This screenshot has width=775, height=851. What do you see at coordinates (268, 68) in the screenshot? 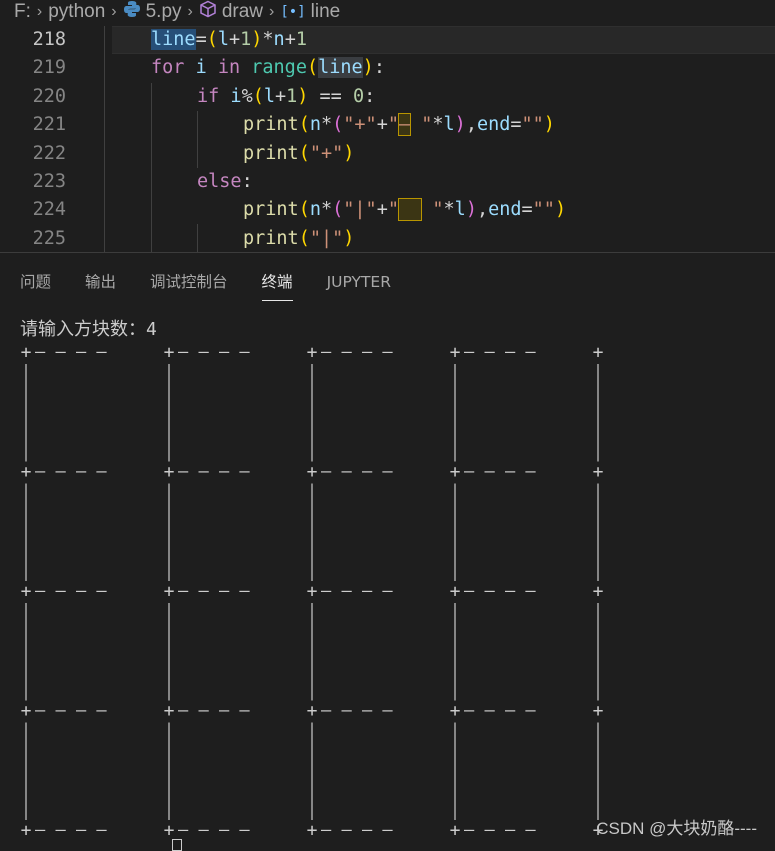
I see `code-line: for i in range(line):` at bounding box center [268, 68].